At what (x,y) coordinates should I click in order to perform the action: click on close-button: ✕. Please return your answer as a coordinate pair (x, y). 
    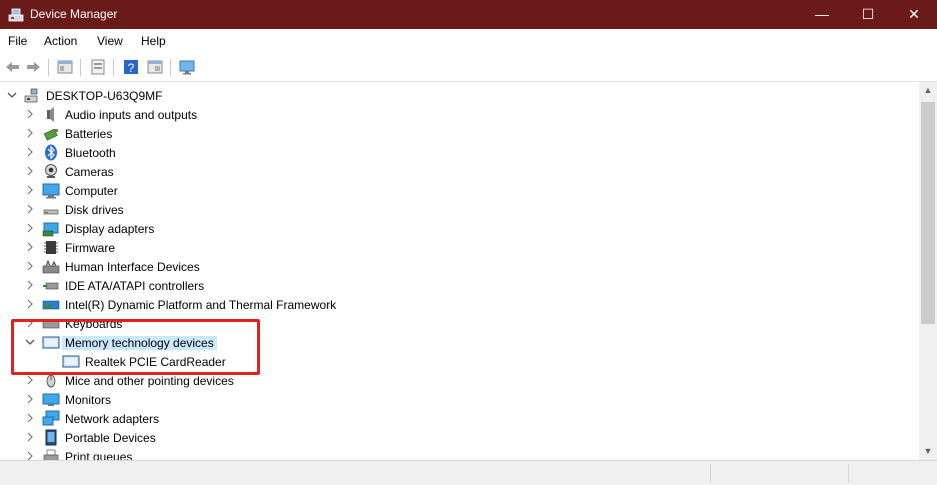
    Looking at the image, I should click on (914, 14).